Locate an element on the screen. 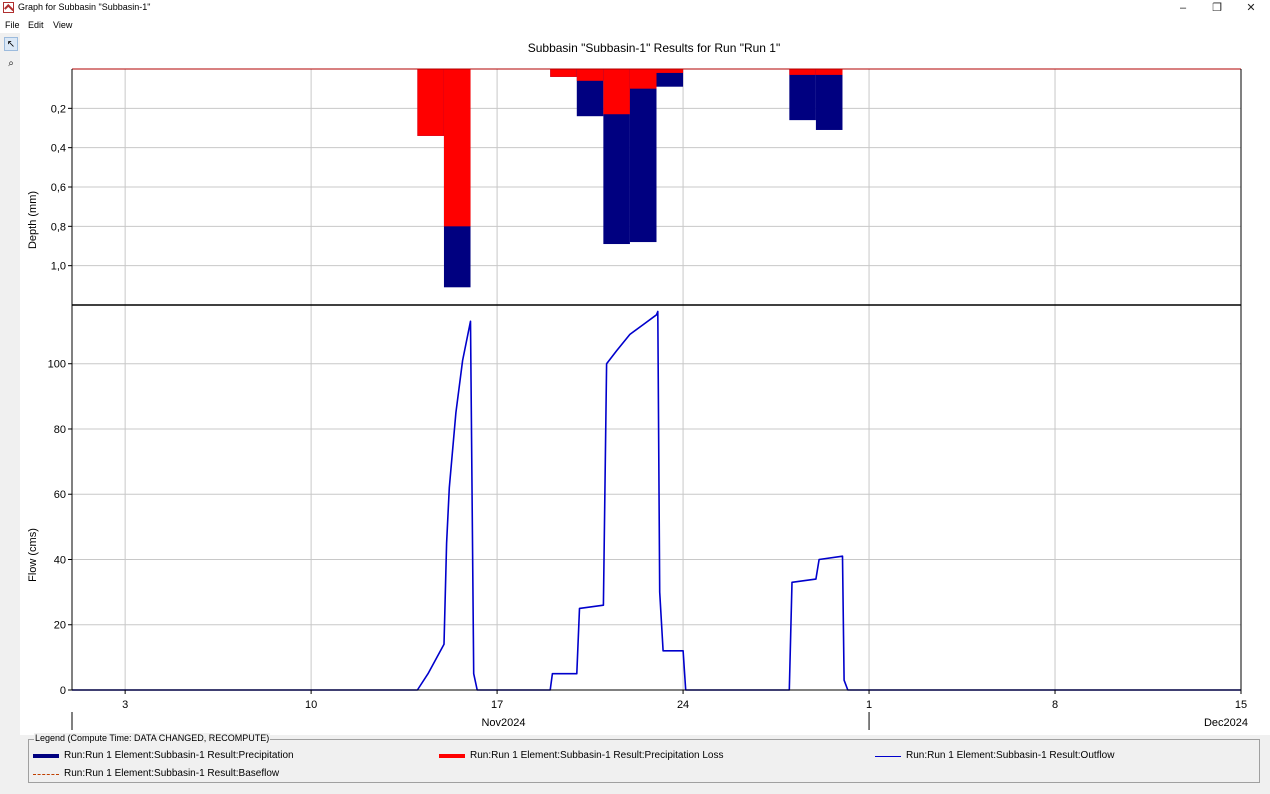 Image resolution: width=1270 pixels, height=794 pixels. flow-tick-label: 100 is located at coordinates (57, 365).